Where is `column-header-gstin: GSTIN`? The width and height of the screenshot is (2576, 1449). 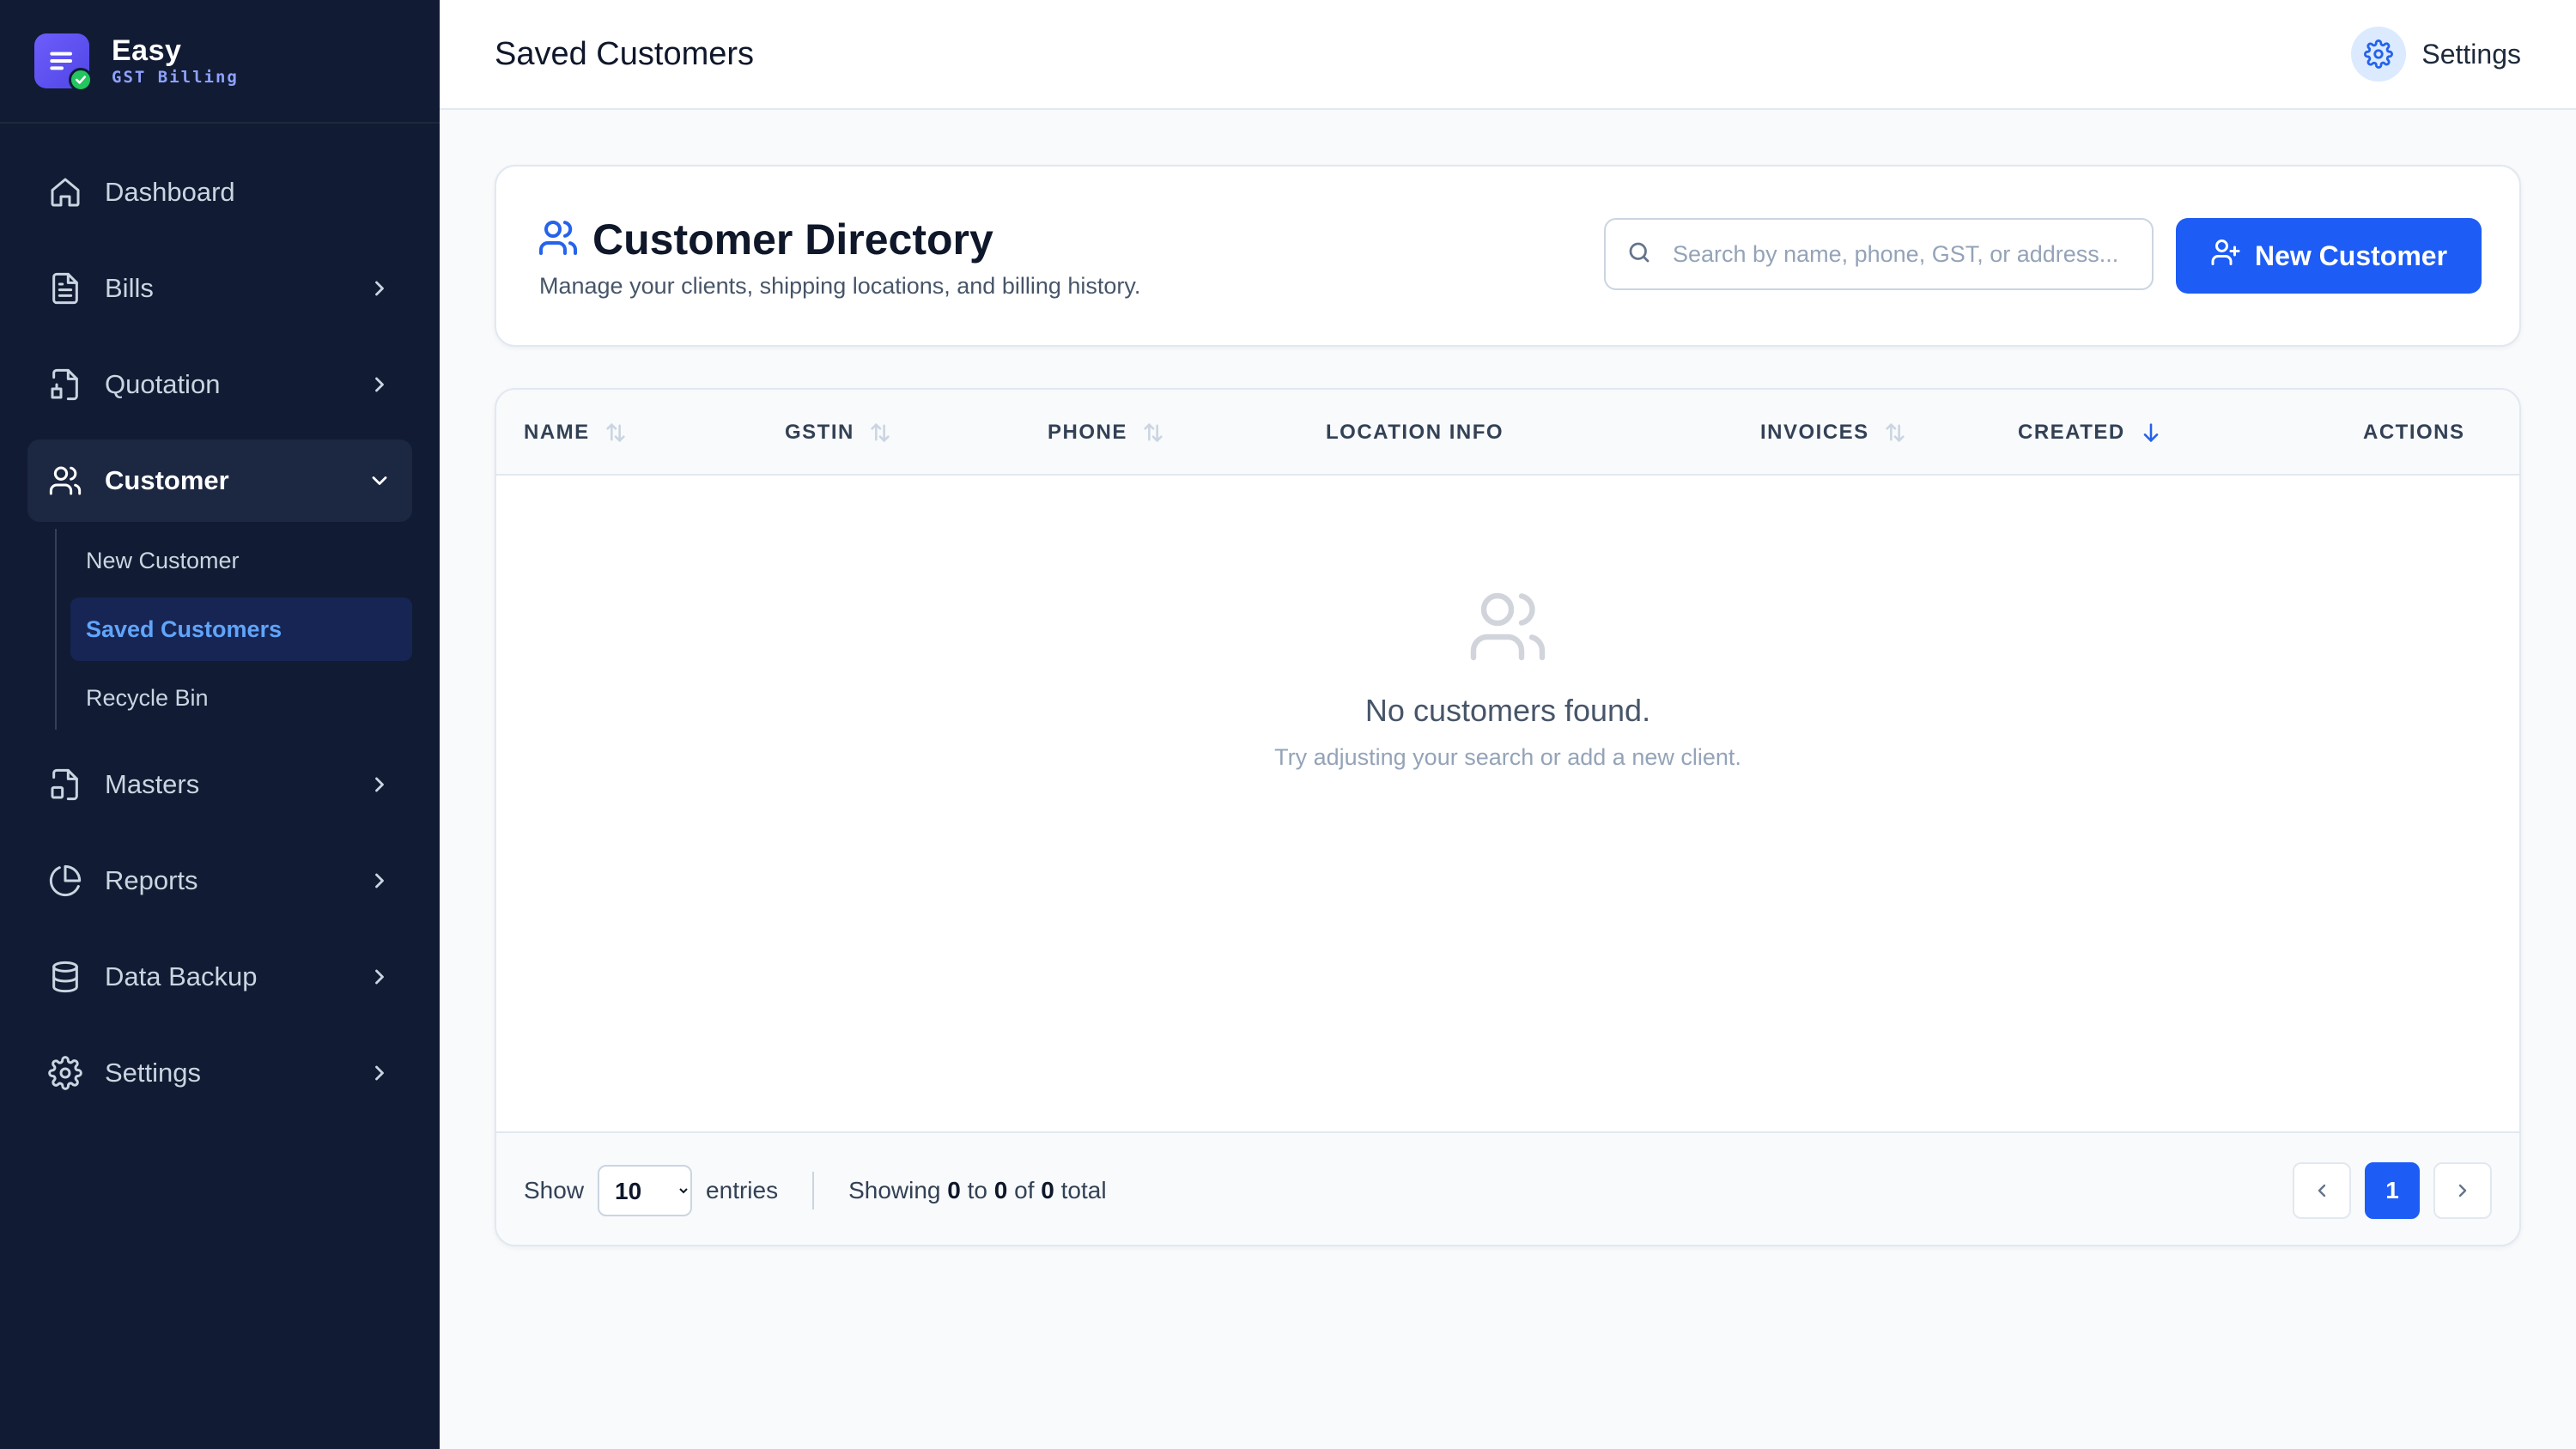
column-header-gstin: GSTIN is located at coordinates (839, 433).